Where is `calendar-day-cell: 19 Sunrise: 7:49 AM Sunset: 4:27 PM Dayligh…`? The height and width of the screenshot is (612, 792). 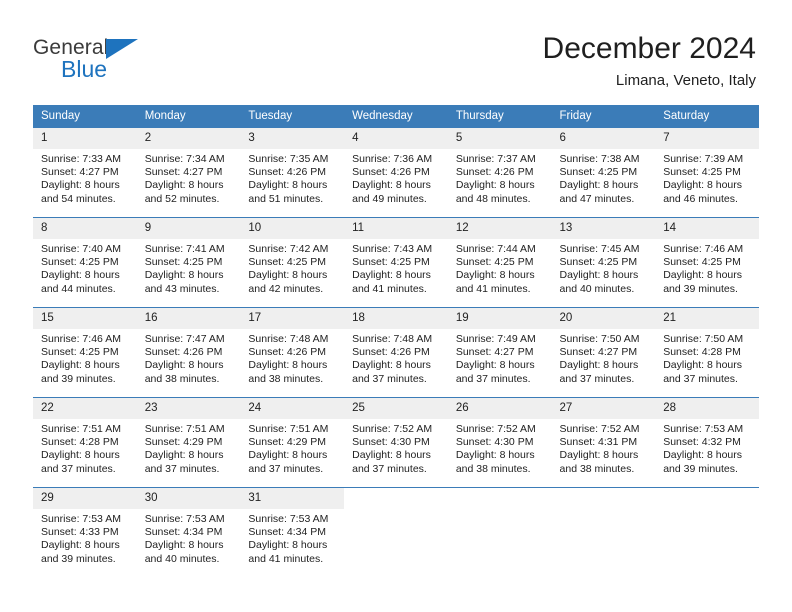 calendar-day-cell: 19 Sunrise: 7:49 AM Sunset: 4:27 PM Dayligh… is located at coordinates (499, 352).